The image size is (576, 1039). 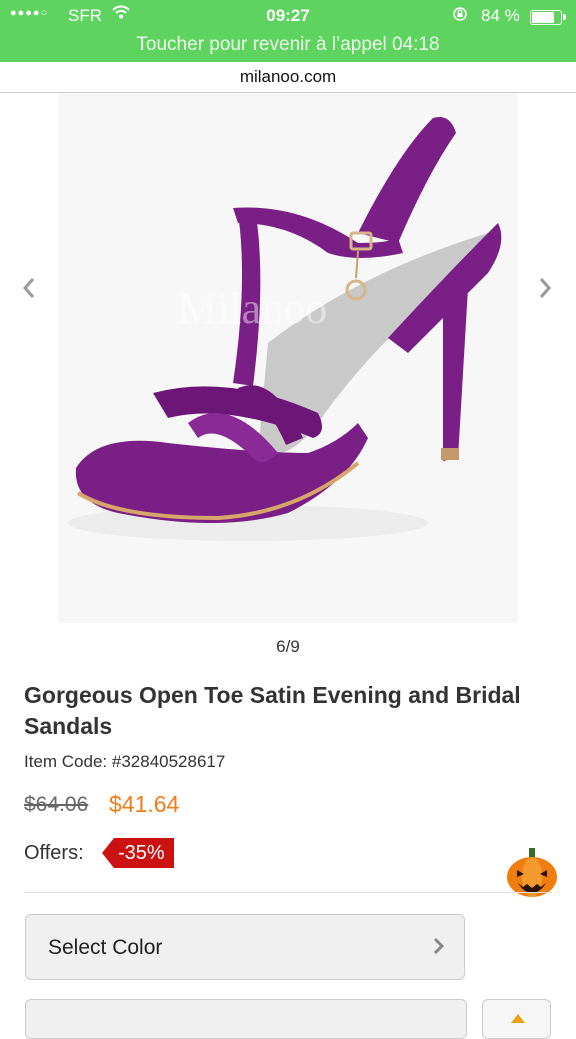 What do you see at coordinates (28, 288) in the screenshot?
I see `chevron-left-icon` at bounding box center [28, 288].